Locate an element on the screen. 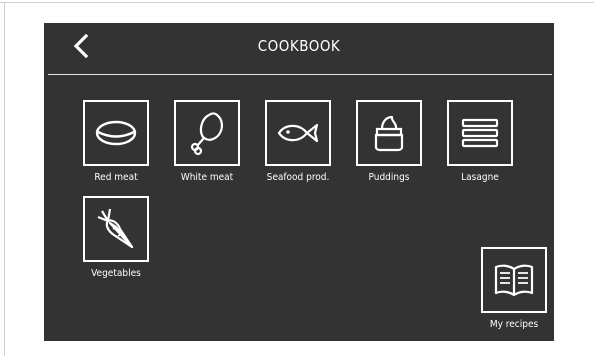  page-top-border is located at coordinates (297, 2).